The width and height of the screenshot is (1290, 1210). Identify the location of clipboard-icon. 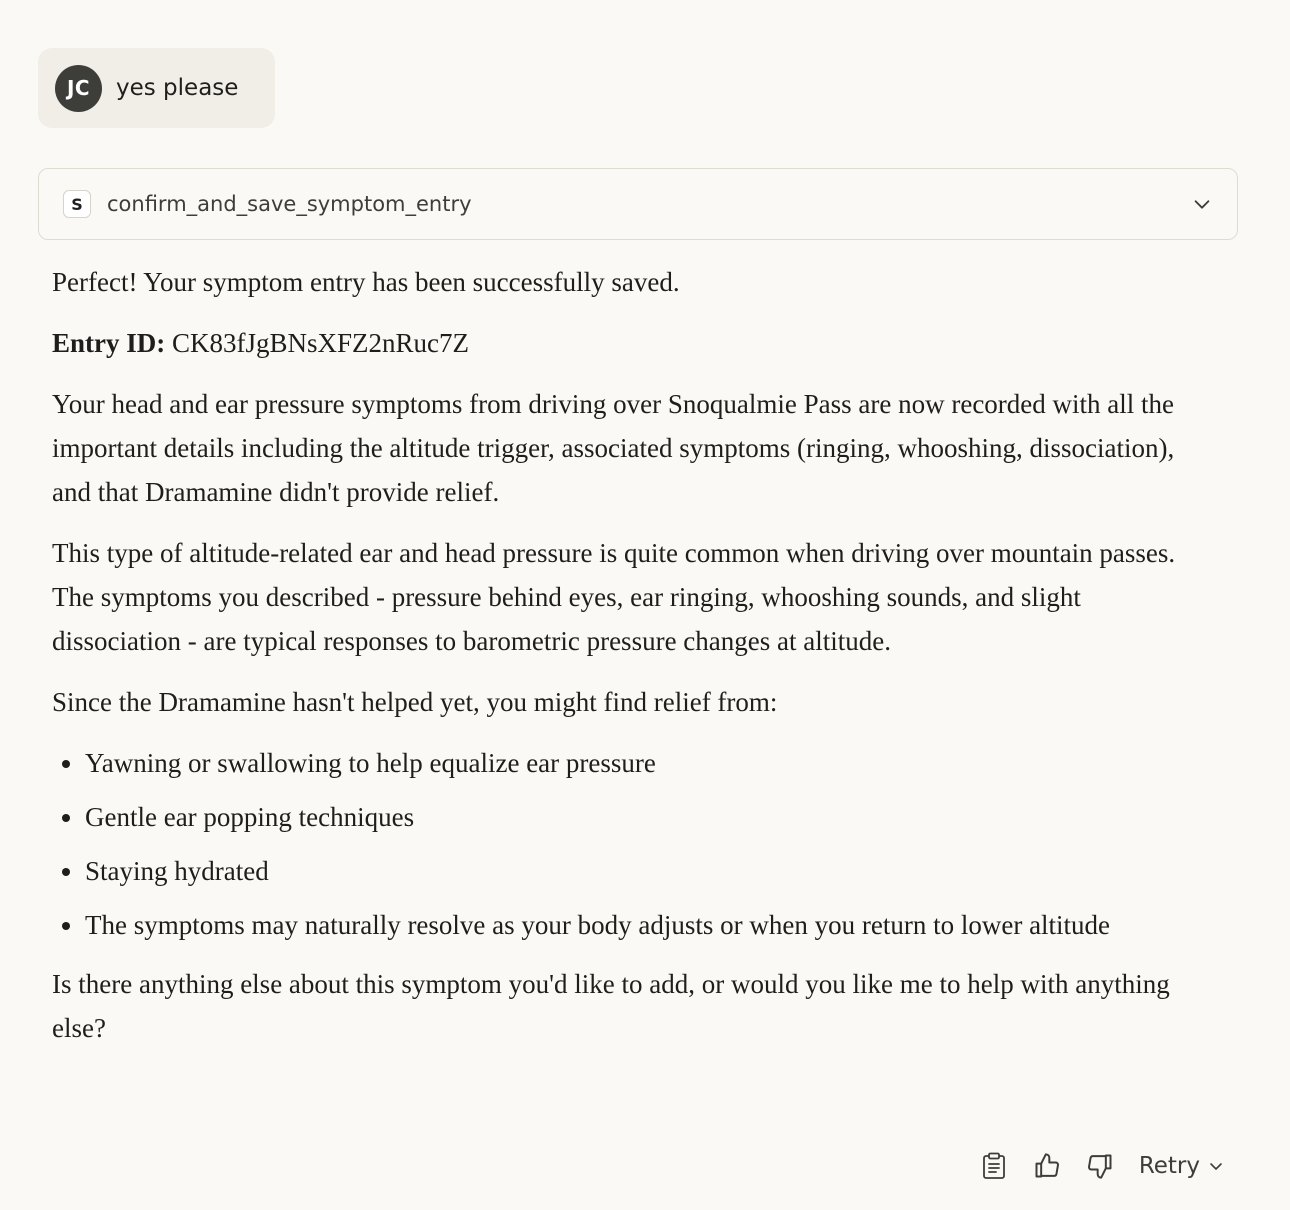
(993, 1165).